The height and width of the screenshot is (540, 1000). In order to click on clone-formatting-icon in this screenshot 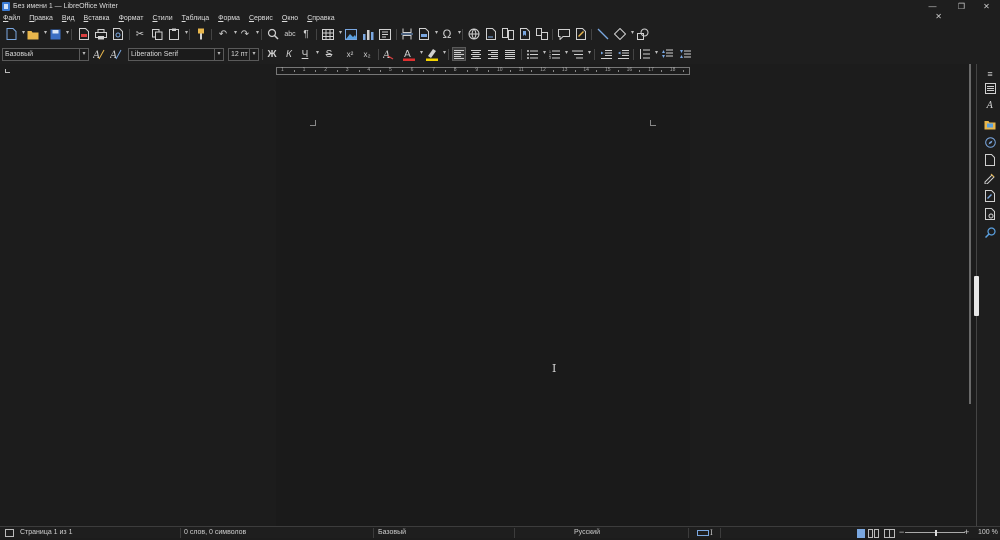, I will do `click(201, 34)`.